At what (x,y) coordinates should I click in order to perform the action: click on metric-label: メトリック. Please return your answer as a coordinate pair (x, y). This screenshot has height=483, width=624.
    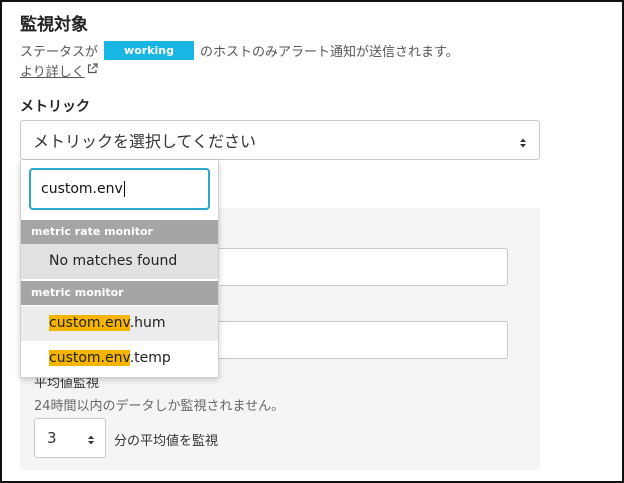
    Looking at the image, I should click on (55, 107).